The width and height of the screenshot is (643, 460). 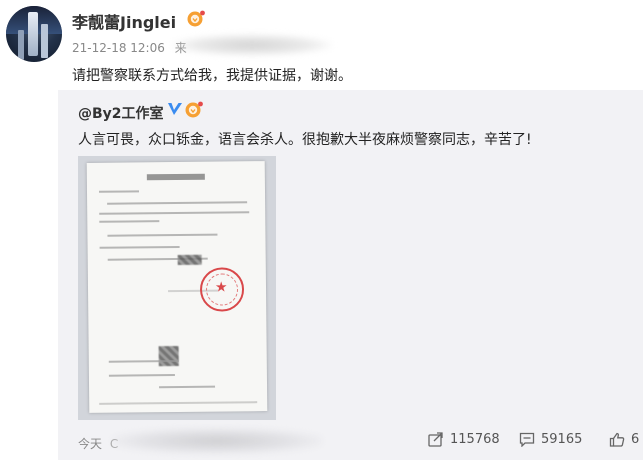 I want to click on red-official-stamp, so click(x=222, y=289).